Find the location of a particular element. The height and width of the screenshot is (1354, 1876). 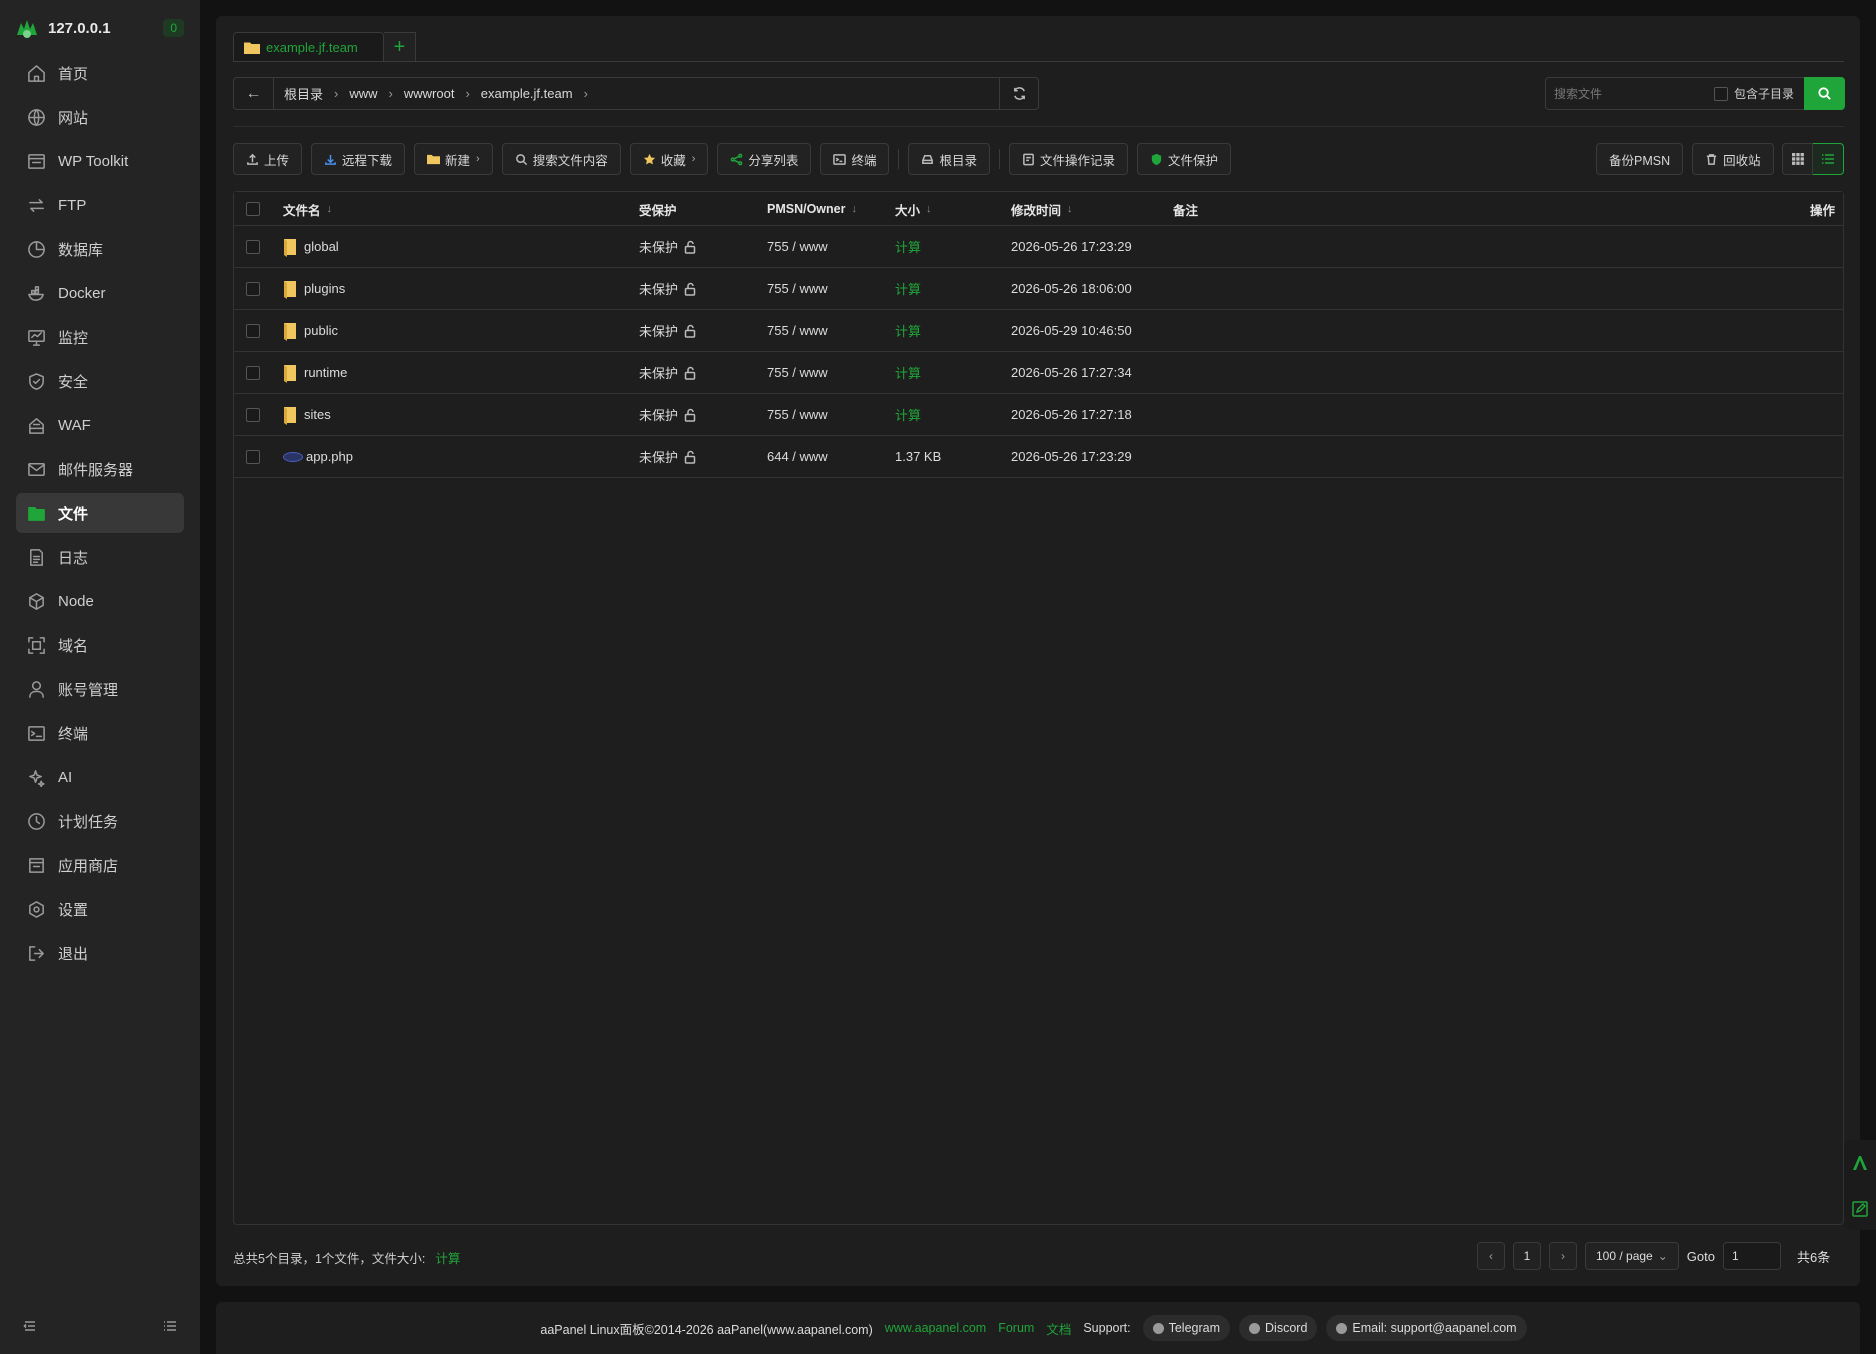

terminal-button: 终端 is located at coordinates (855, 159).